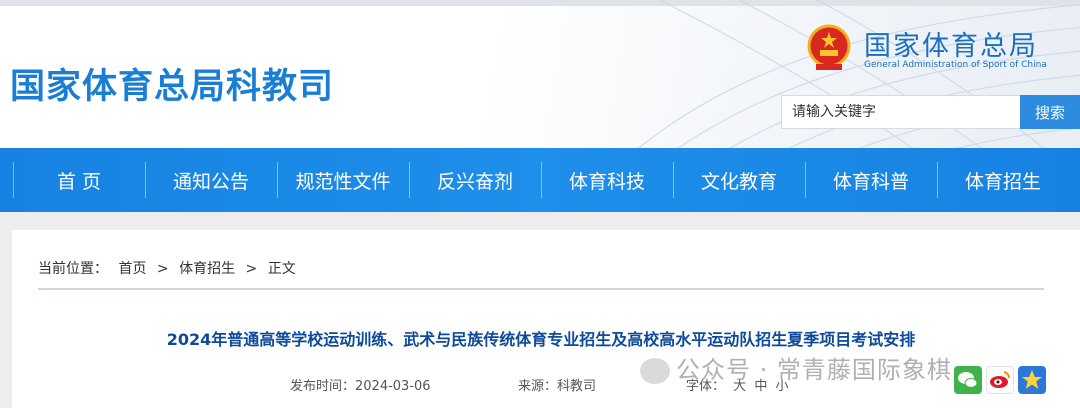  Describe the element at coordinates (1000, 380) in the screenshot. I see `share-weibo-icon` at that location.